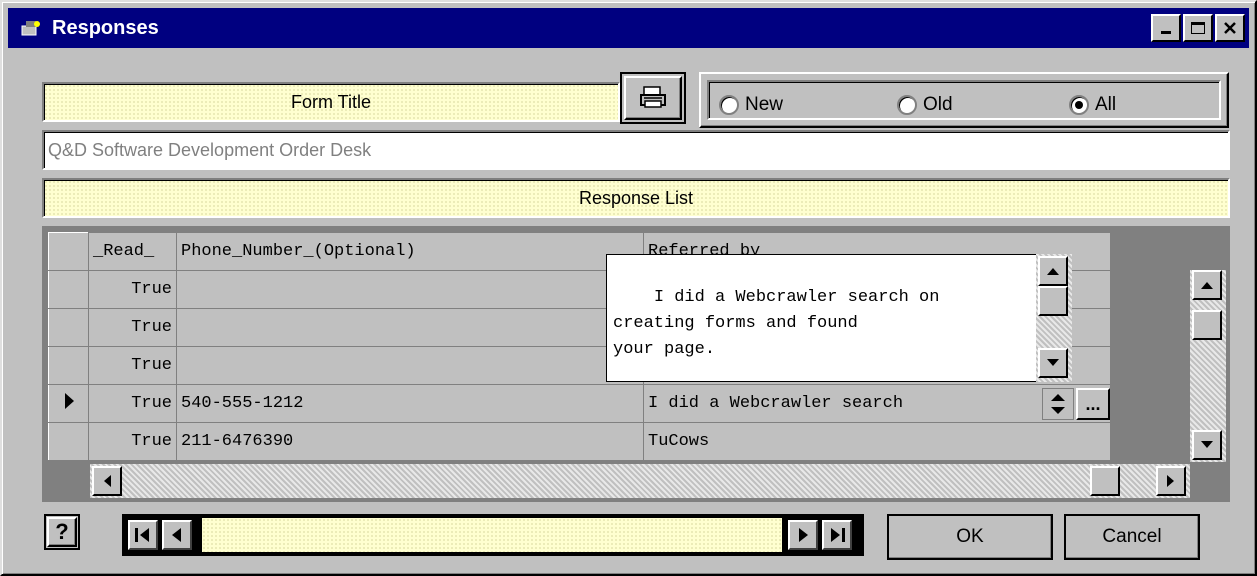 The image size is (1257, 576). What do you see at coordinates (877, 441) in the screenshot?
I see `cell-referred: TuCows` at bounding box center [877, 441].